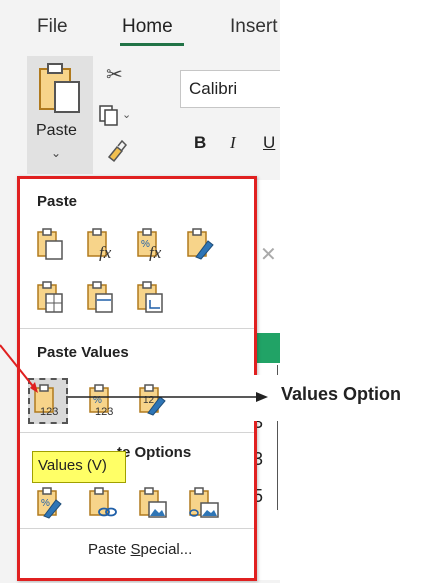 This screenshot has width=438, height=583. What do you see at coordinates (18, 367) in the screenshot?
I see `red-pointer-arrow` at bounding box center [18, 367].